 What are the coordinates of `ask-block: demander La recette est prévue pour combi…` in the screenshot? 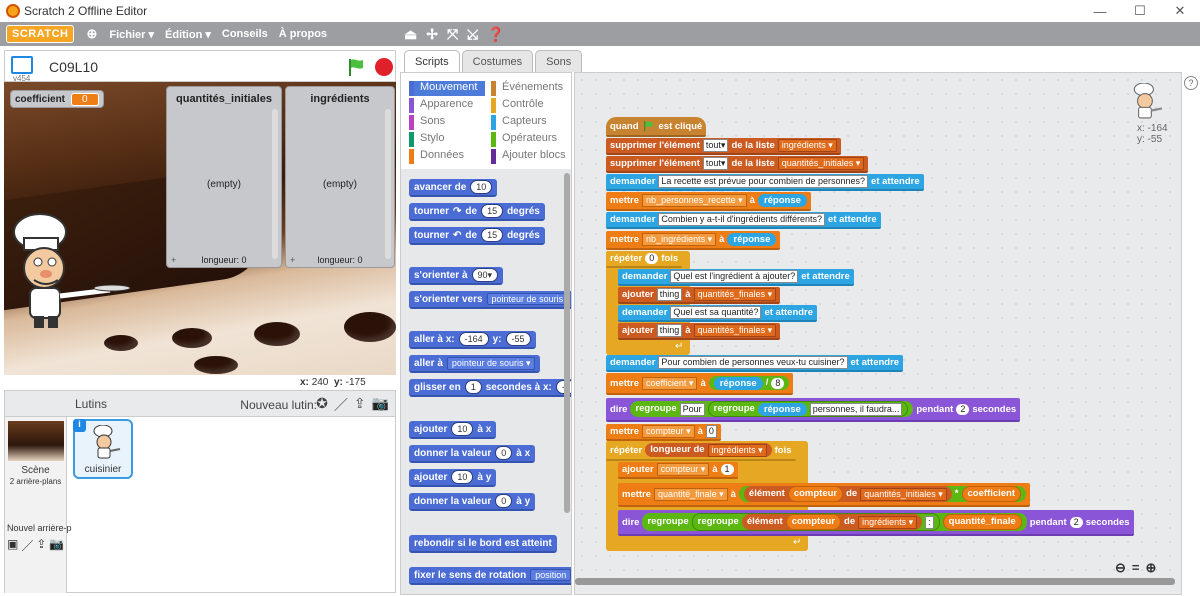 It's located at (765, 182).